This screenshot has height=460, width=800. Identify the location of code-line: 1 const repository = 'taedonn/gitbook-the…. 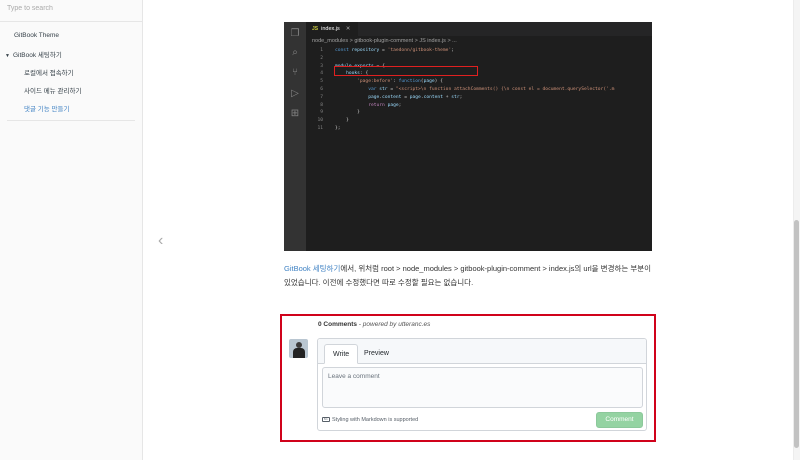
(387, 50).